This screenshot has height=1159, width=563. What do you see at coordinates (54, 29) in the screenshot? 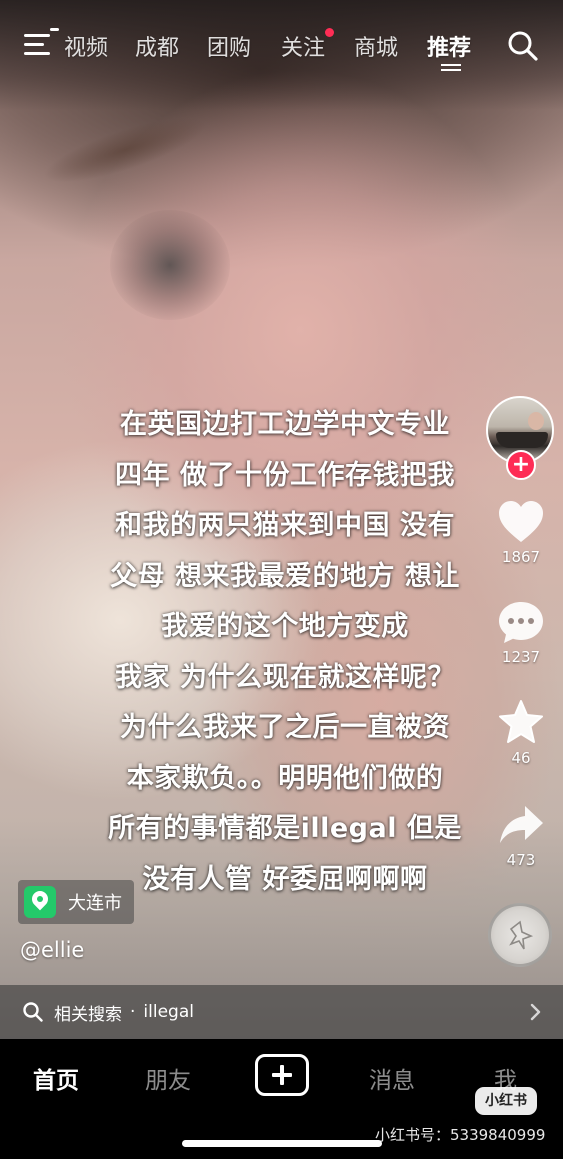
I see `menu-badge-dot` at bounding box center [54, 29].